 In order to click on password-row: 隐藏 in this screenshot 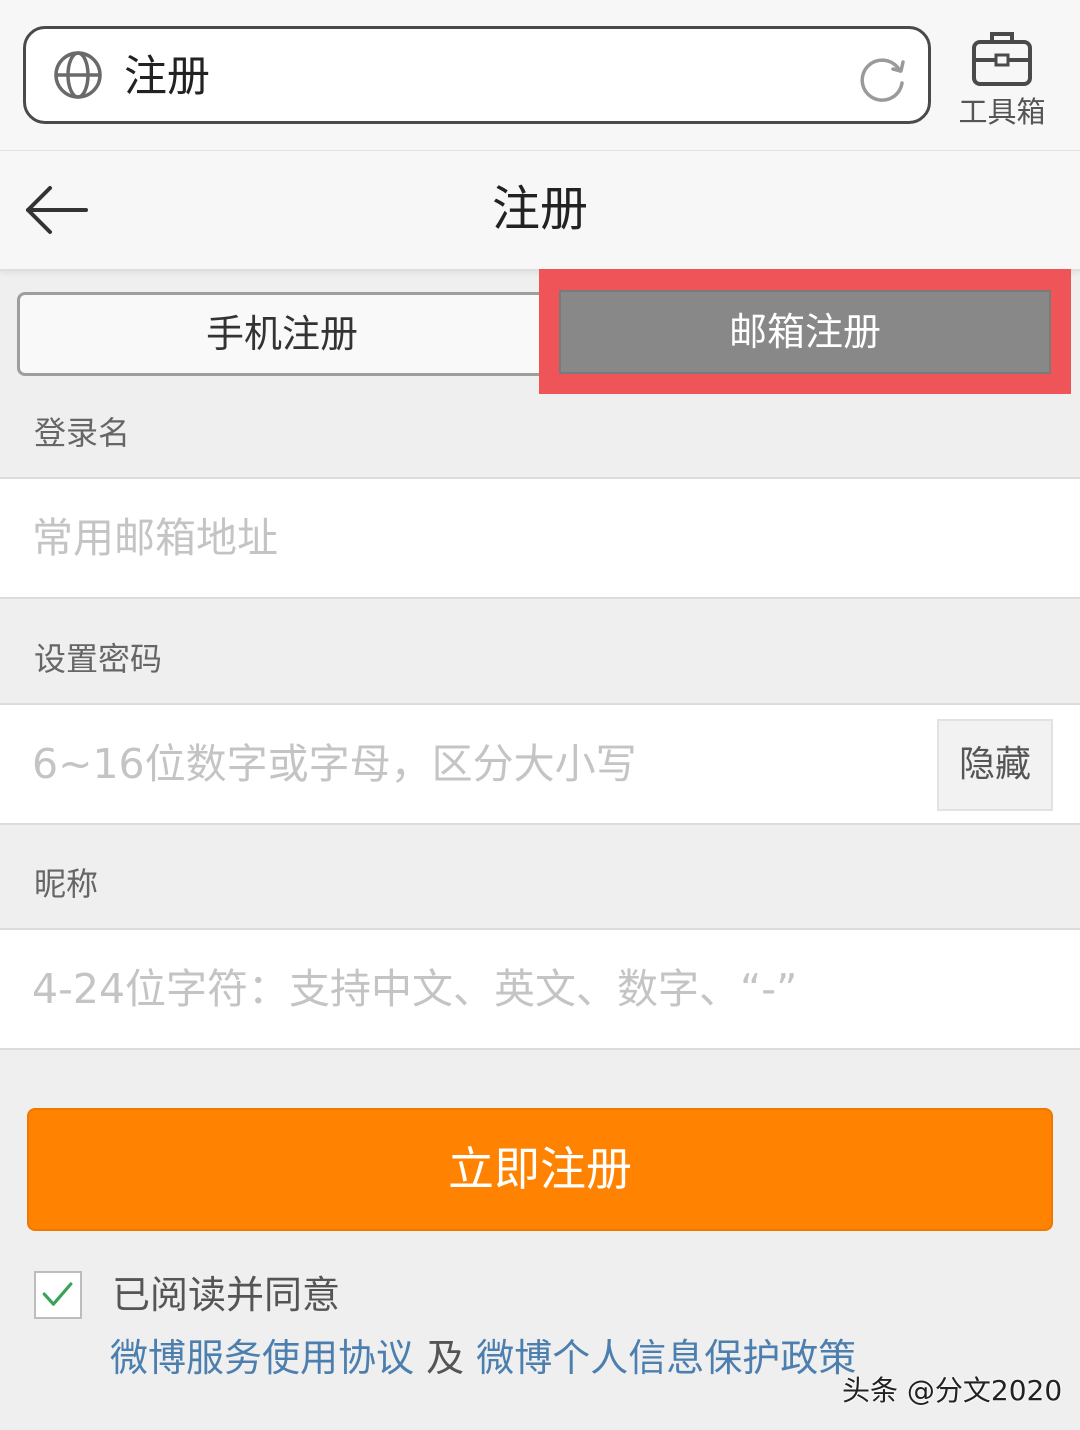, I will do `click(540, 764)`.